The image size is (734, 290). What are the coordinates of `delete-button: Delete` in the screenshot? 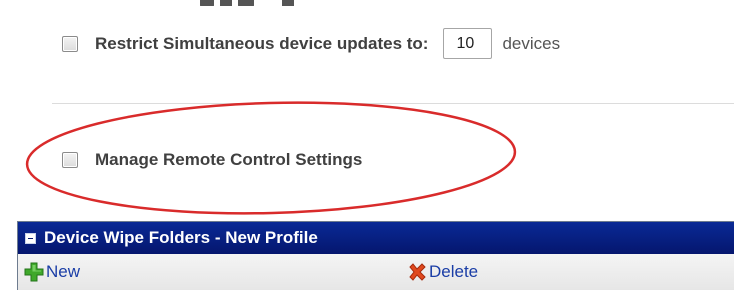 It's located at (442, 272).